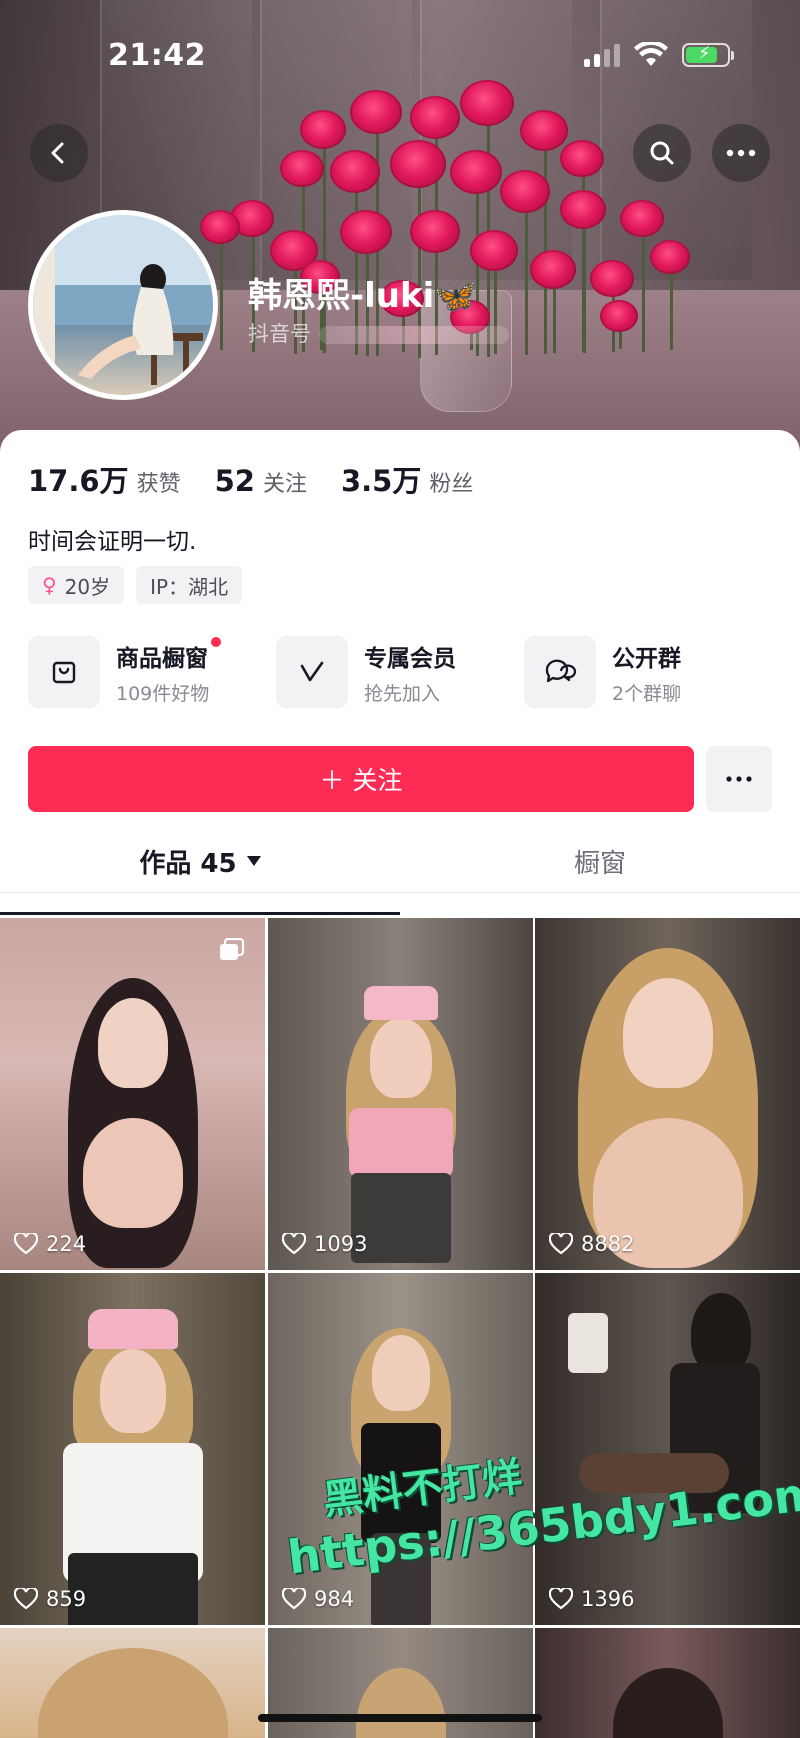 This screenshot has width=800, height=1738. I want to click on likes-count: 859, so click(66, 1599).